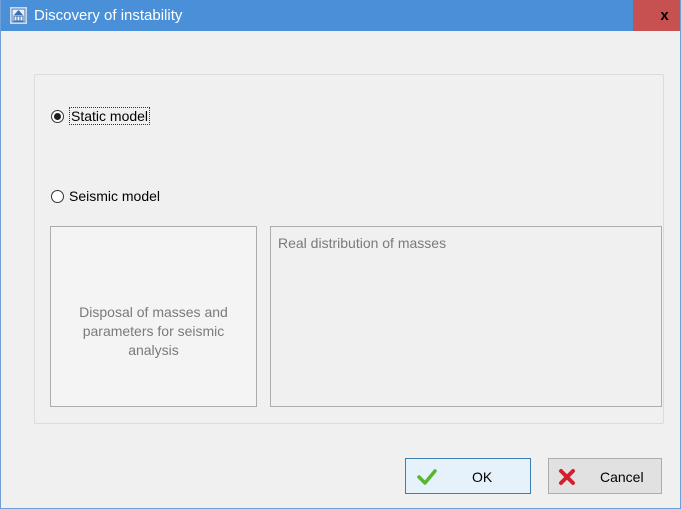 Image resolution: width=681 pixels, height=509 pixels. Describe the element at coordinates (108, 15) in the screenshot. I see `window-title: Discovery of instability` at that location.